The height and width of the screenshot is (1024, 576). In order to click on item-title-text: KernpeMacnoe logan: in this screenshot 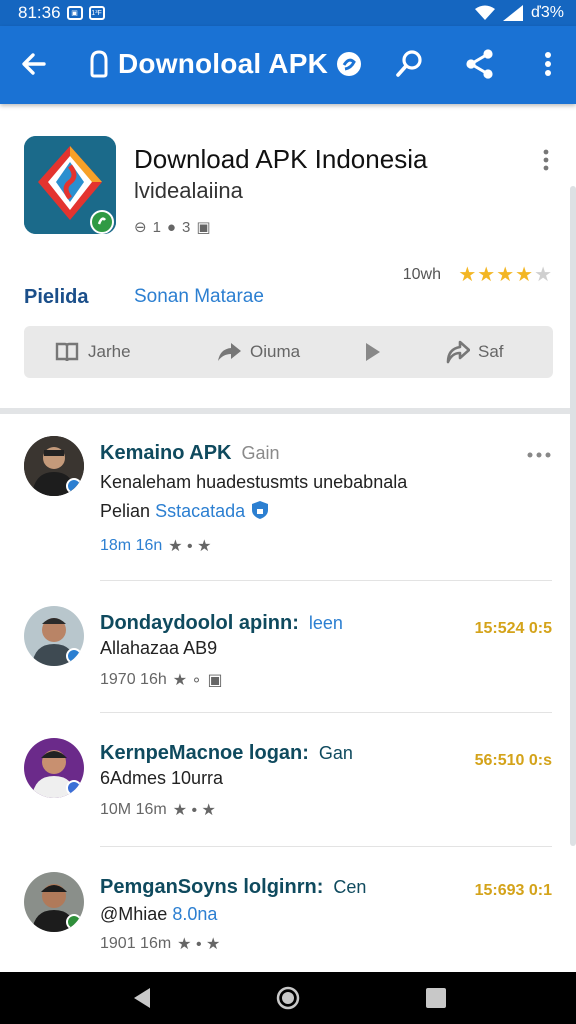, I will do `click(204, 753)`.